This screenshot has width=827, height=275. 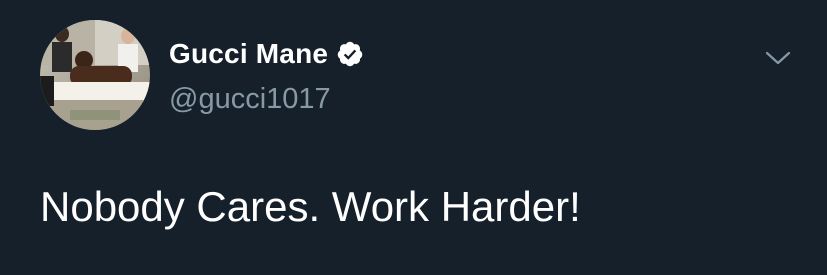 What do you see at coordinates (310, 206) in the screenshot?
I see `tweet-text: Nobody Cares. Work Harder!` at bounding box center [310, 206].